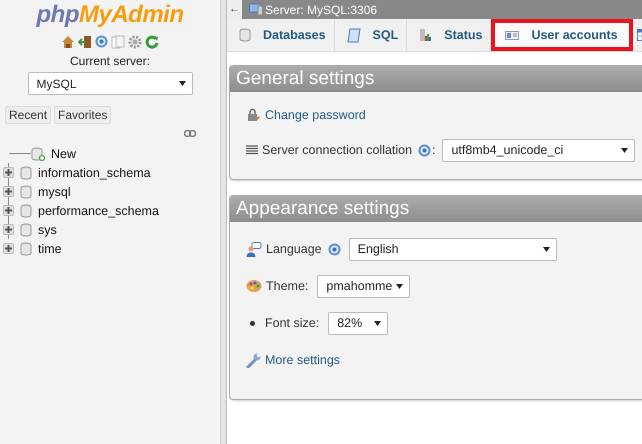 This screenshot has width=642, height=444. I want to click on nav-tab: Databases, so click(281, 35).